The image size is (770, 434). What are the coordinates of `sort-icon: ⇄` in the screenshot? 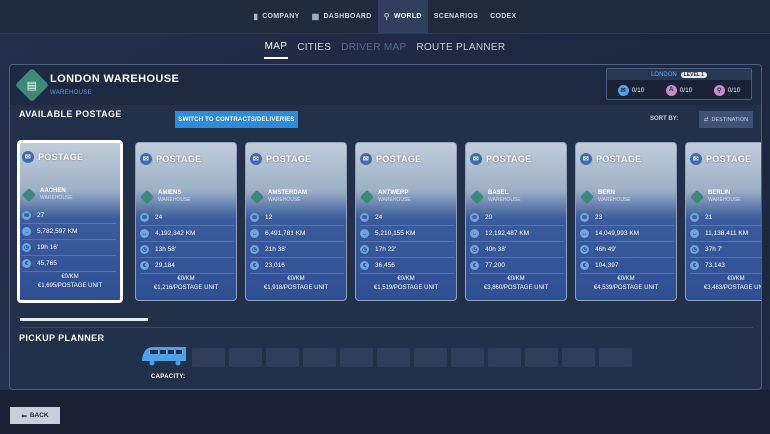 It's located at (706, 119).